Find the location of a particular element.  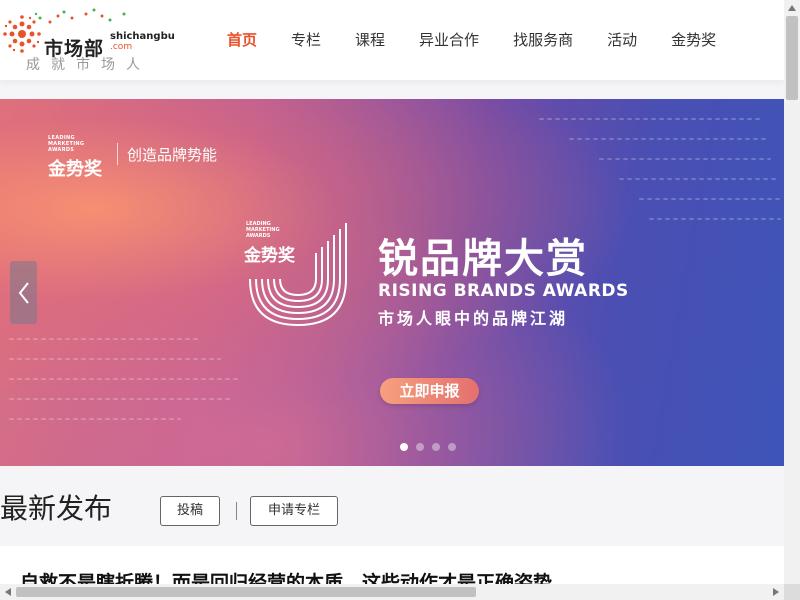

award-emblem: LEADING MARKETING AWARDS 金势奖 is located at coordinates (298, 275).